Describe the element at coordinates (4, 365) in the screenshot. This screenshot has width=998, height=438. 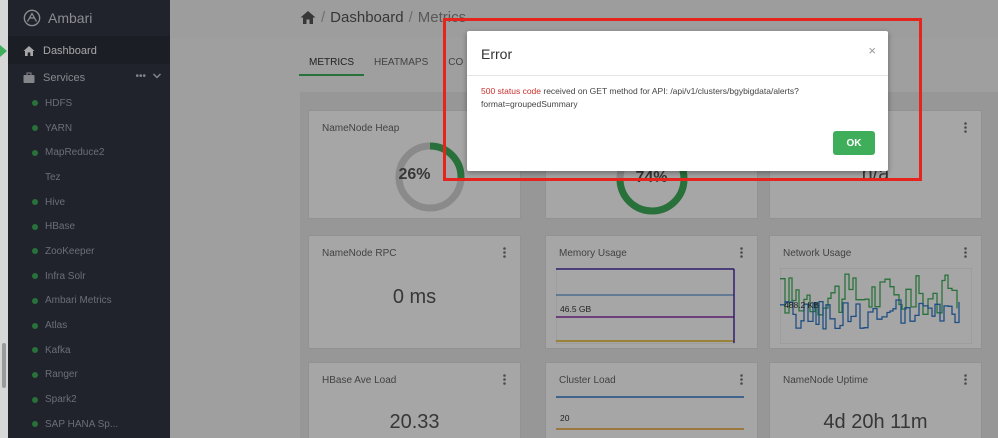
I see `scrollbar-thumb` at that location.